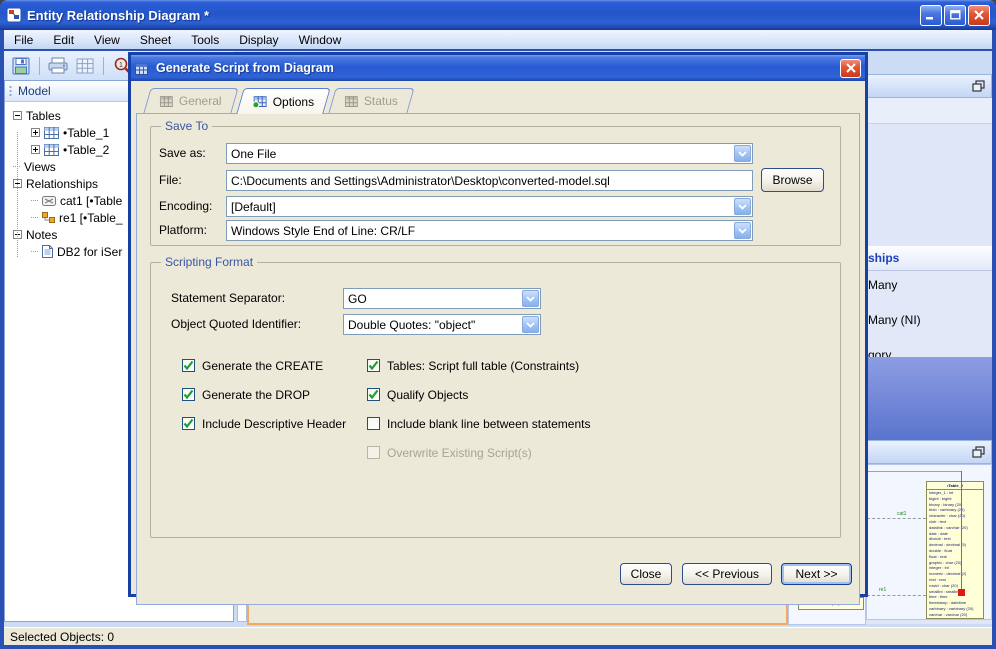 The image size is (996, 649). Describe the element at coordinates (380, 101) in the screenshot. I see `tab-label: Status` at that location.